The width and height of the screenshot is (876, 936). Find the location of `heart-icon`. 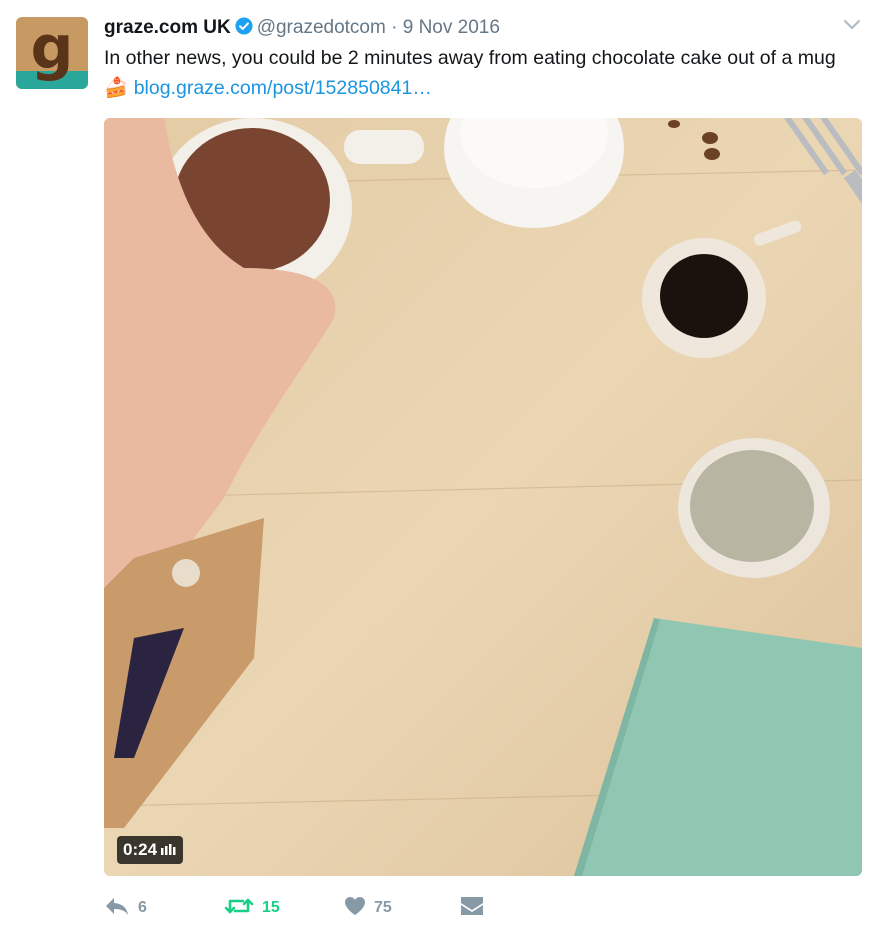

heart-icon is located at coordinates (355, 908).